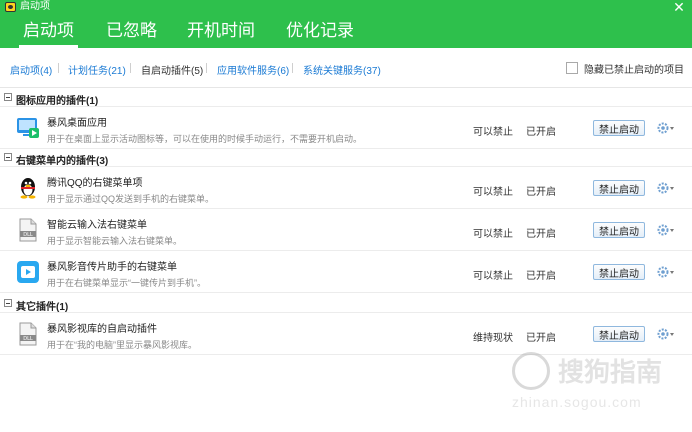 The image size is (692, 432). I want to click on hide-disabled-toggle: 隐藏已禁止启动的项目, so click(625, 68).